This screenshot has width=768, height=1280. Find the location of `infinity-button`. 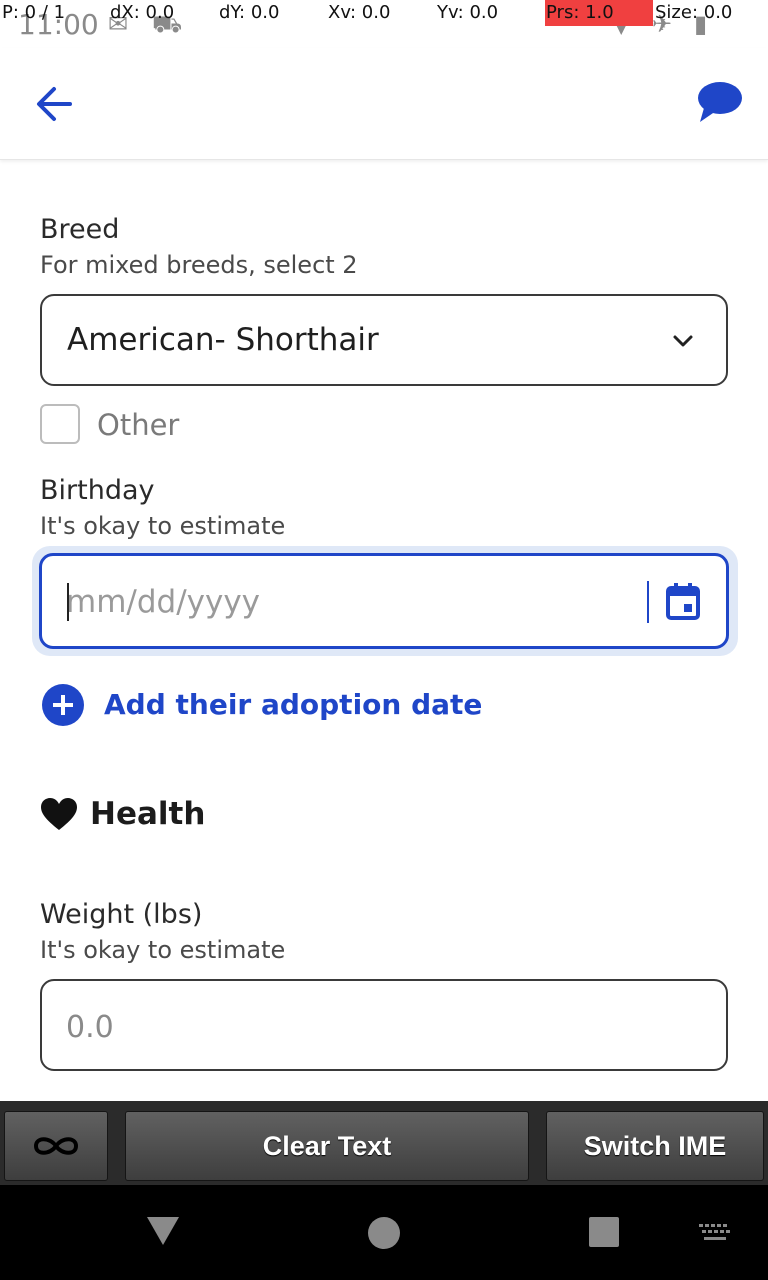

infinity-button is located at coordinates (56, 1146).